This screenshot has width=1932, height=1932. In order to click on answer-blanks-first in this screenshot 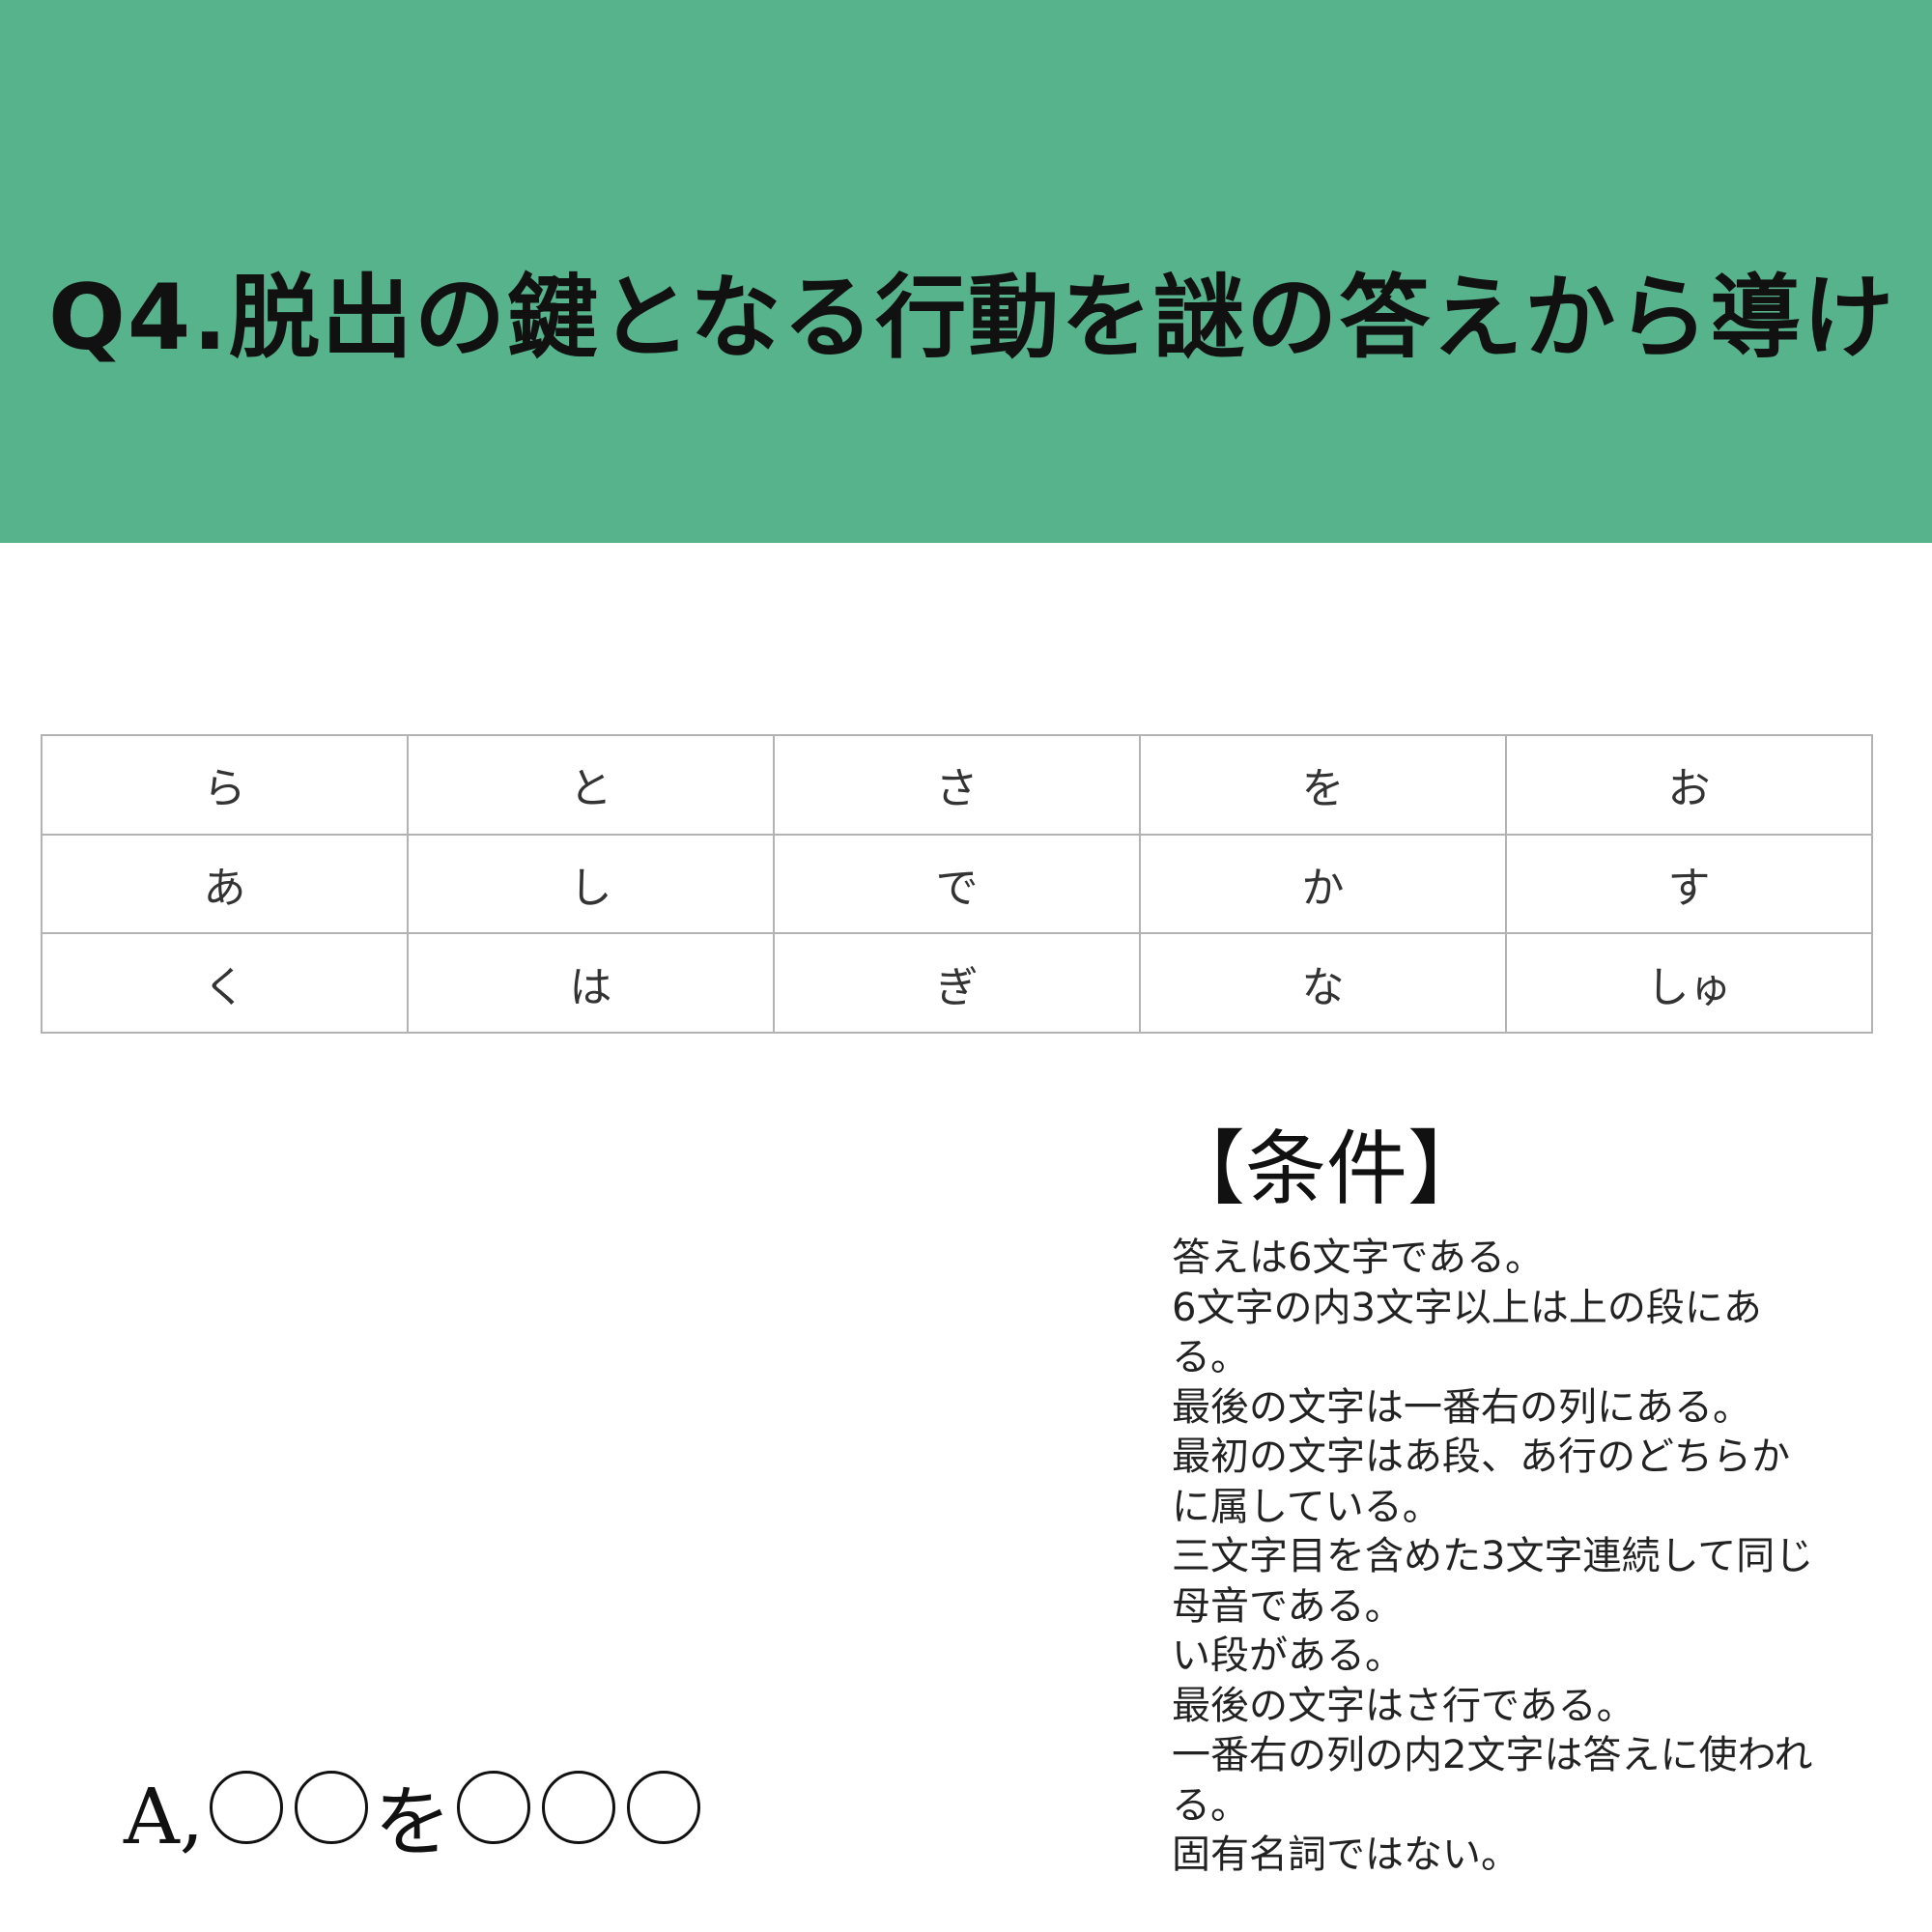, I will do `click(289, 1816)`.